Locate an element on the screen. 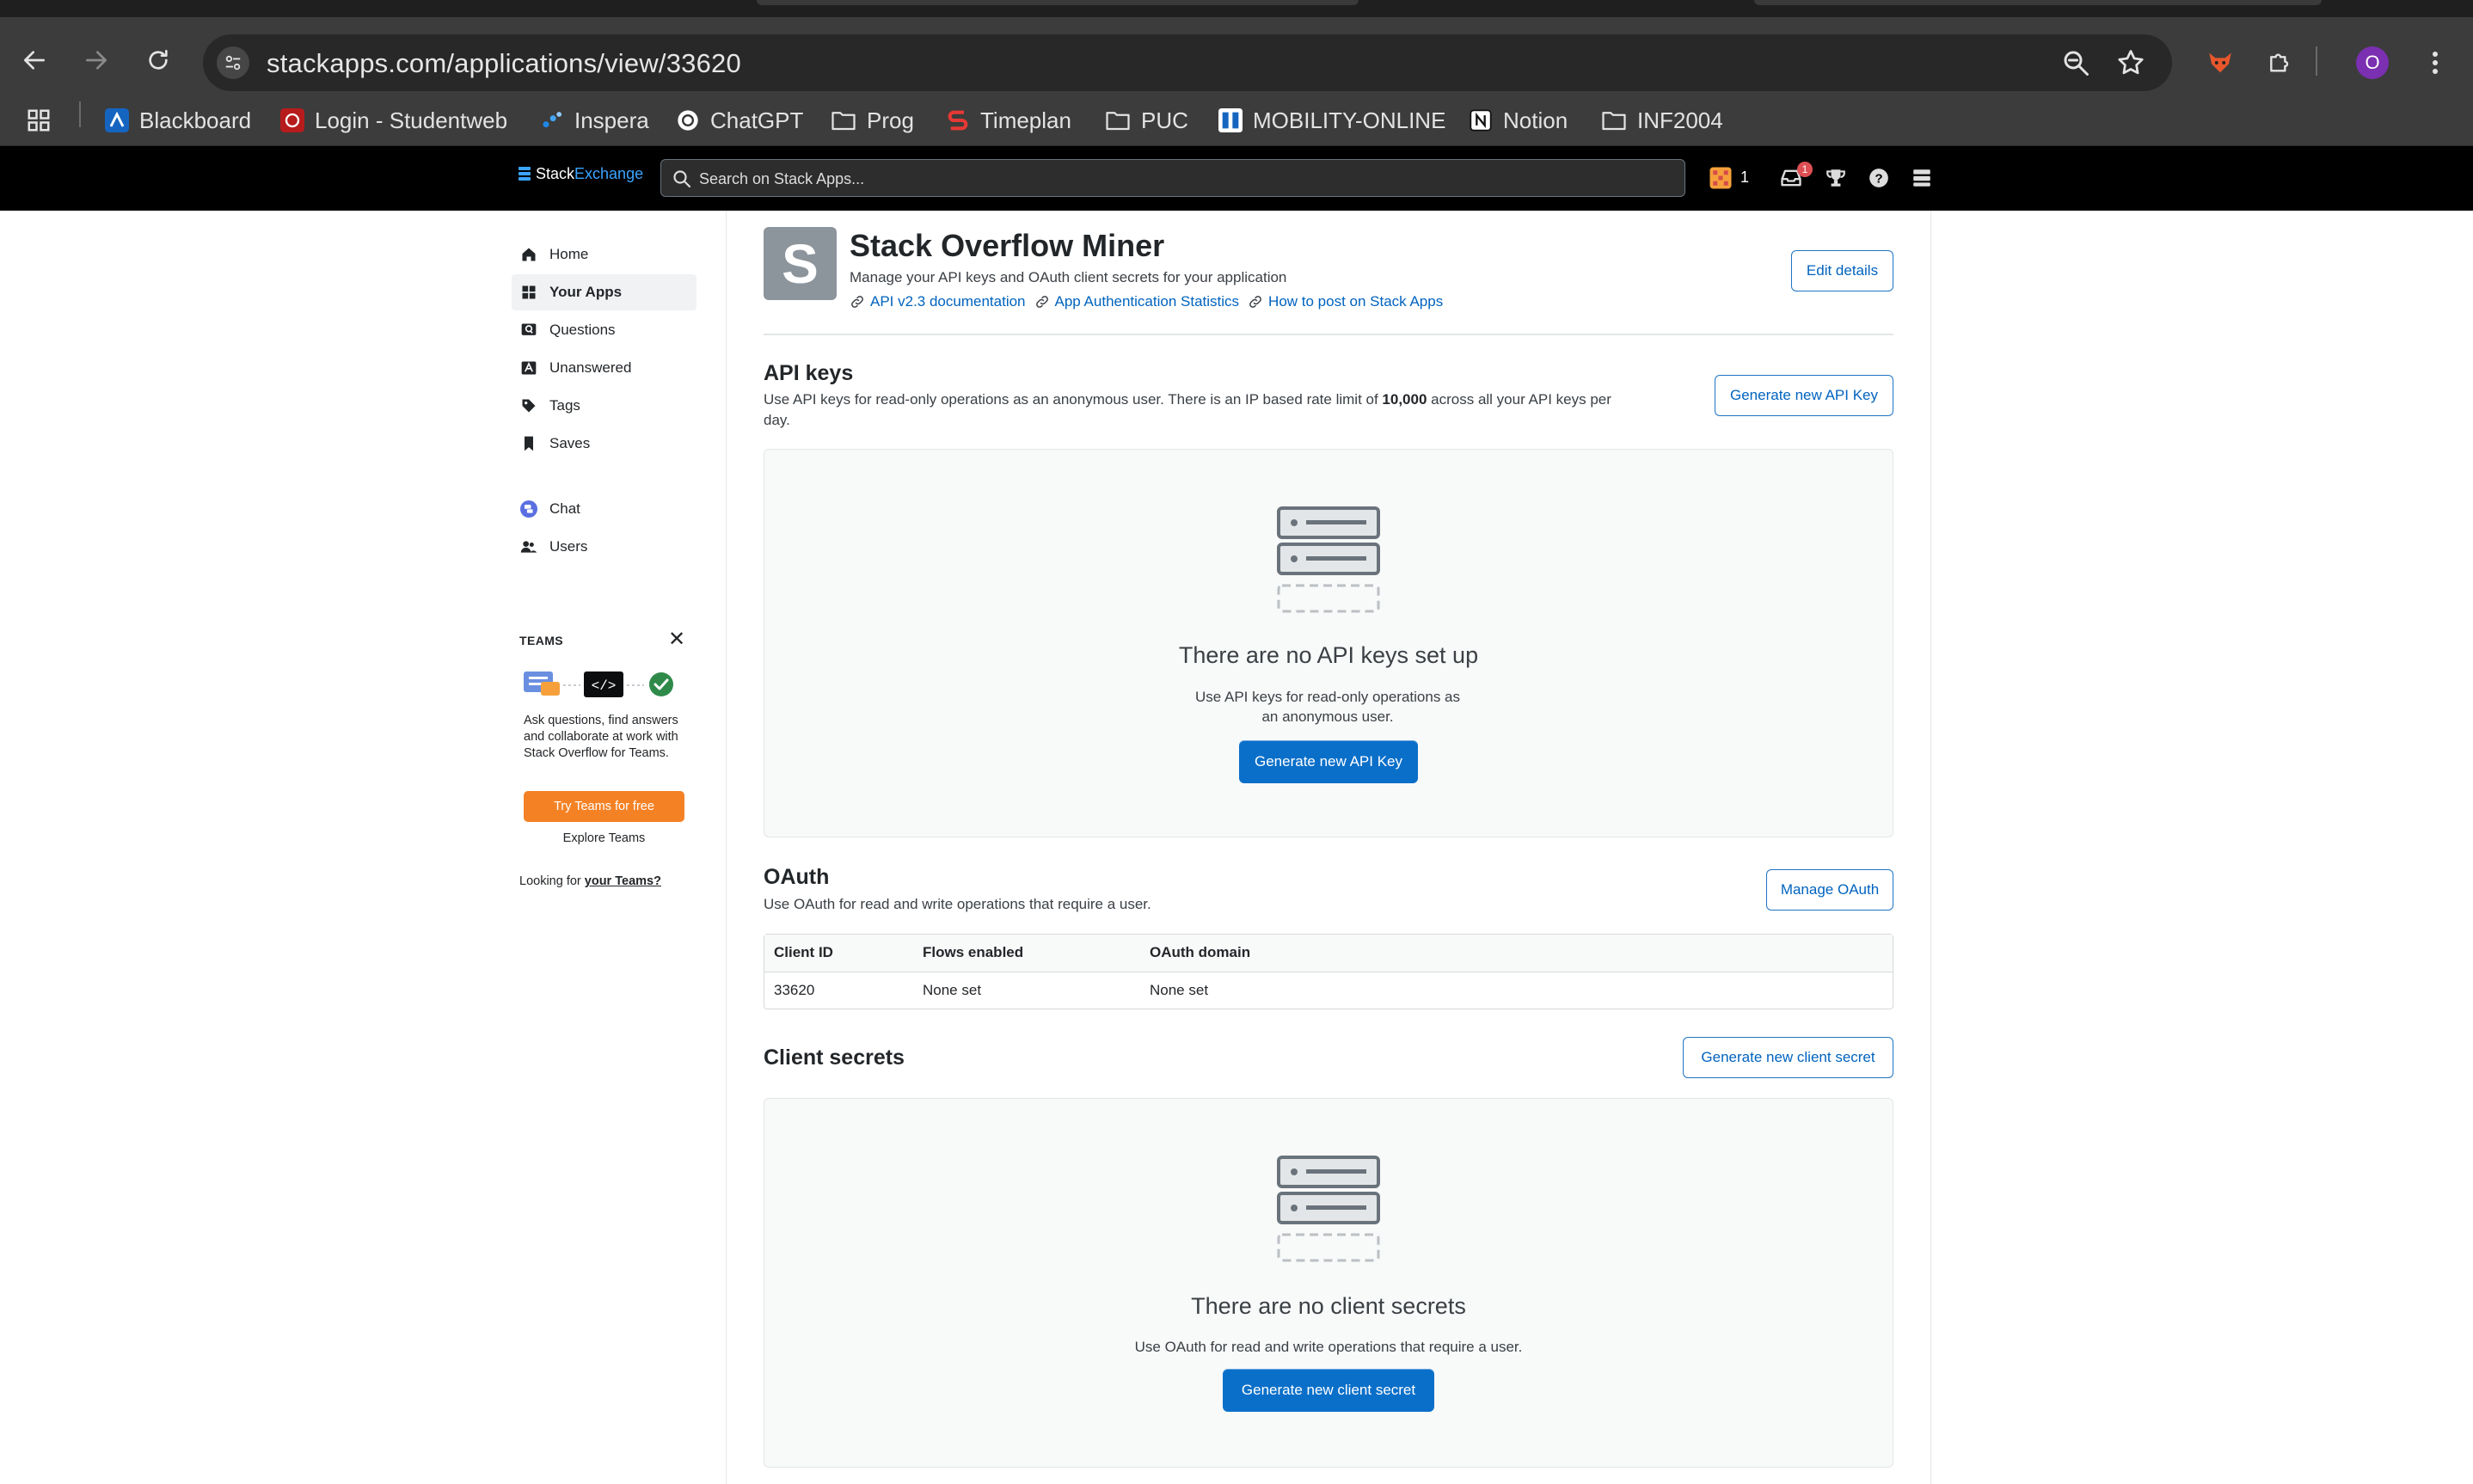 The height and width of the screenshot is (1484, 2473). users-icon is located at coordinates (528, 546).